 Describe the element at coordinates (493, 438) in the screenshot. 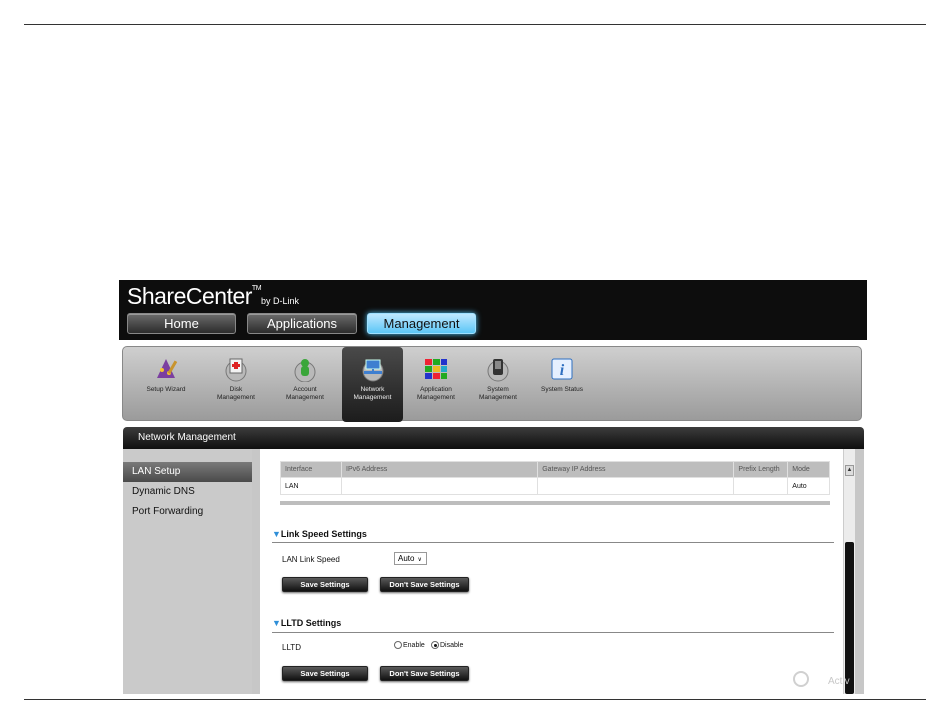

I see `section-title-bar: Network Management` at that location.